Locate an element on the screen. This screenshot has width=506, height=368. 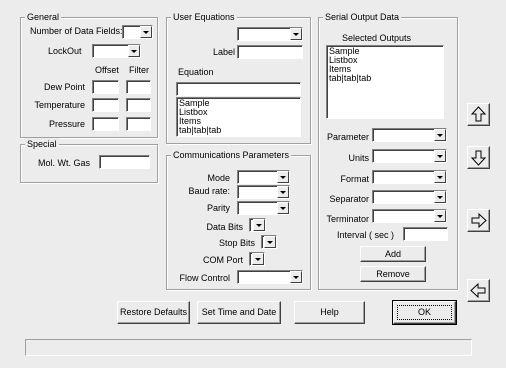
temperature-label: Temperature is located at coordinates (59, 105).